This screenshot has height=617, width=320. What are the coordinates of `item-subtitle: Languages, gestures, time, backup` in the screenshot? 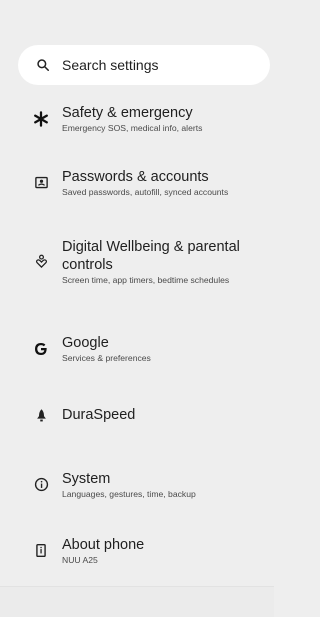 It's located at (129, 494).